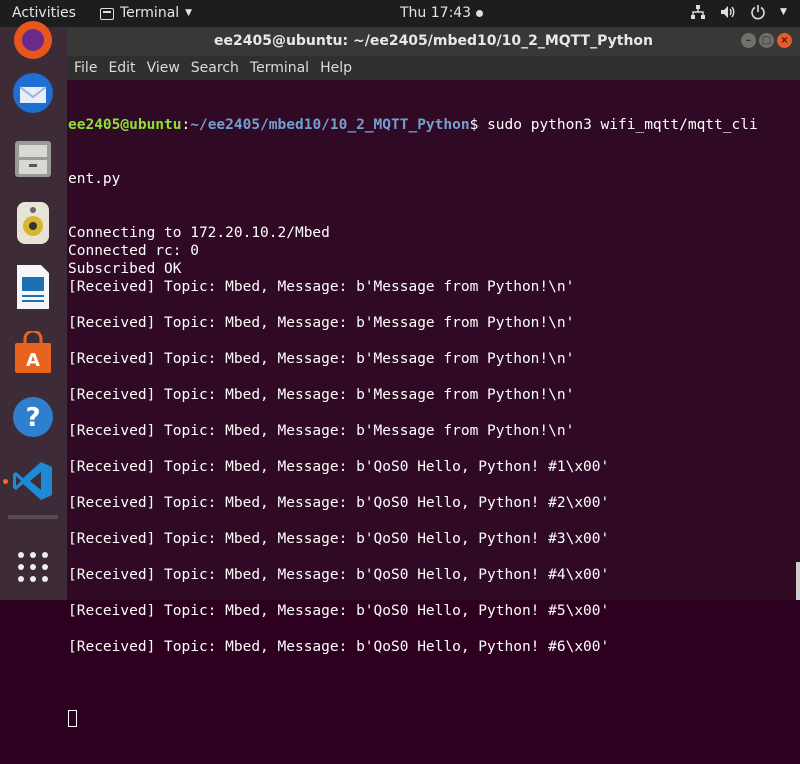 Image resolution: width=800 pixels, height=764 pixels. What do you see at coordinates (478, 125) in the screenshot?
I see `prompt-symbol: $` at bounding box center [478, 125].